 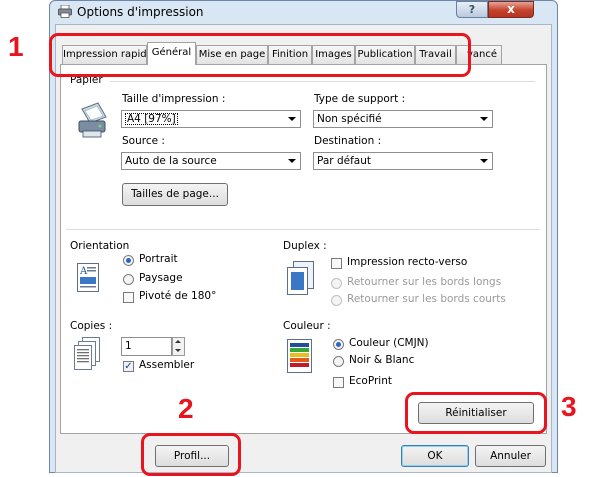 I want to click on noir-blanc-radio, so click(x=338, y=361).